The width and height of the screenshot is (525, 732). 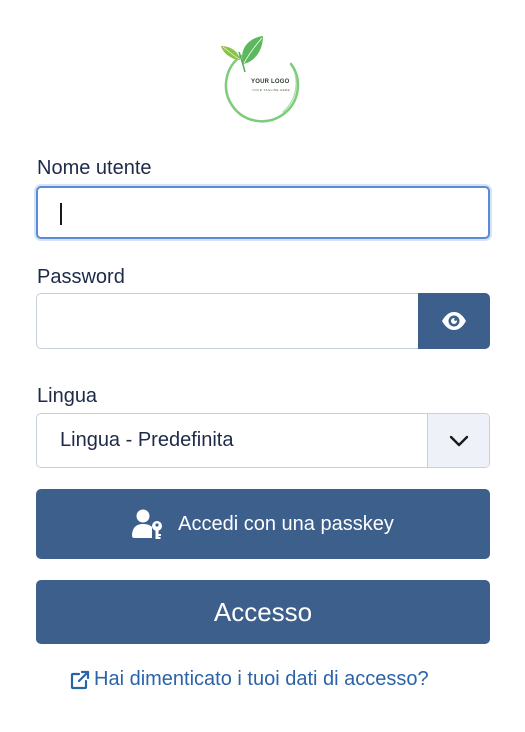 I want to click on language-select: Lingua - Predefinita, so click(x=263, y=440).